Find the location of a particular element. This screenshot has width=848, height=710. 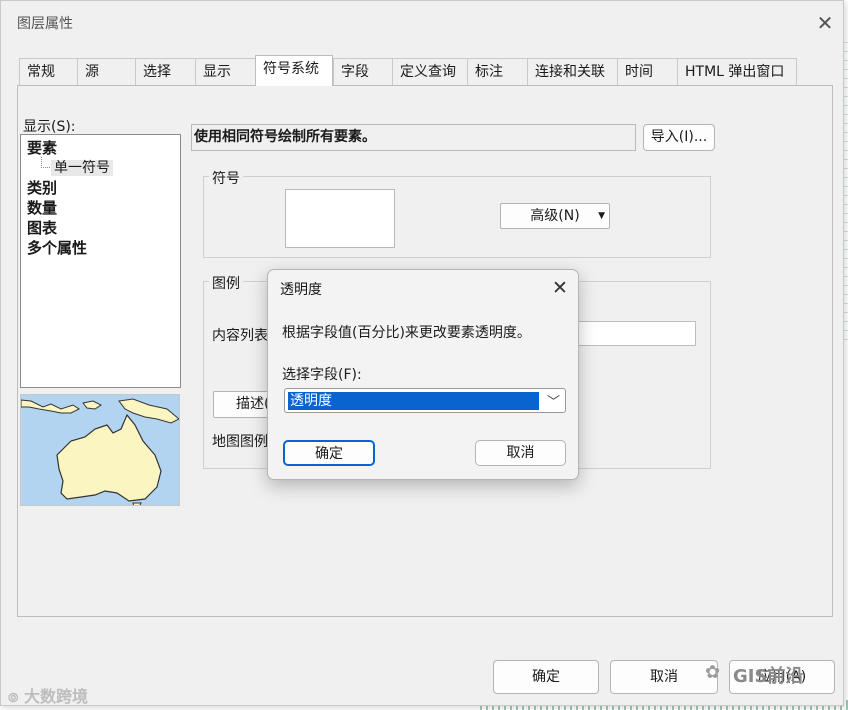

field-select-value: 透明度 is located at coordinates (413, 401).